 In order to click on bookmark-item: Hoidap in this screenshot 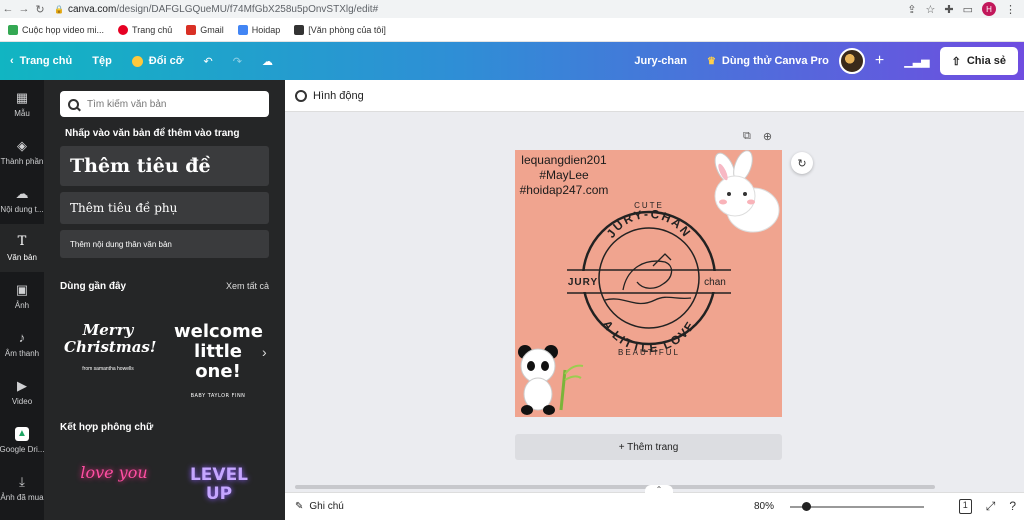, I will do `click(258, 29)`.